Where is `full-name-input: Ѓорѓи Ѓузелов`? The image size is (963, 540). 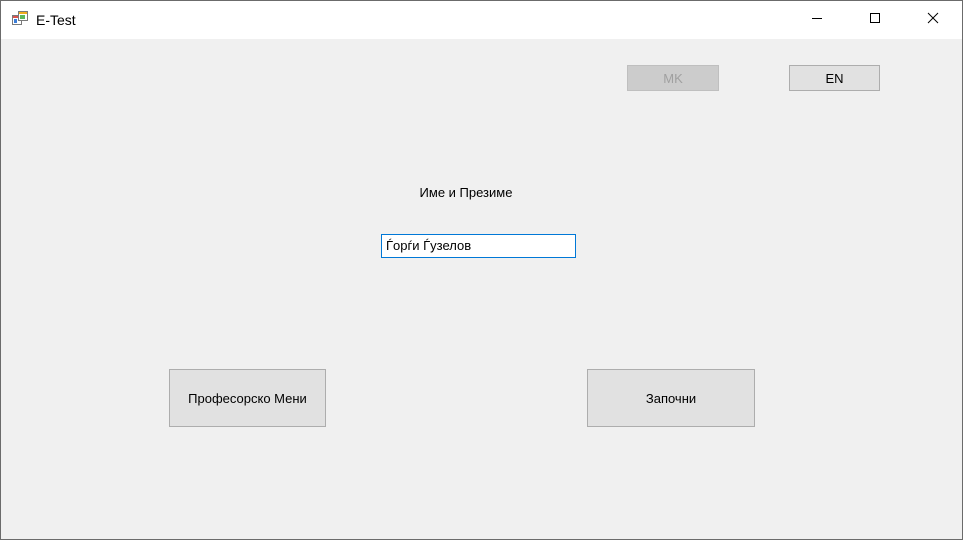
full-name-input: Ѓорѓи Ѓузелов is located at coordinates (478, 246).